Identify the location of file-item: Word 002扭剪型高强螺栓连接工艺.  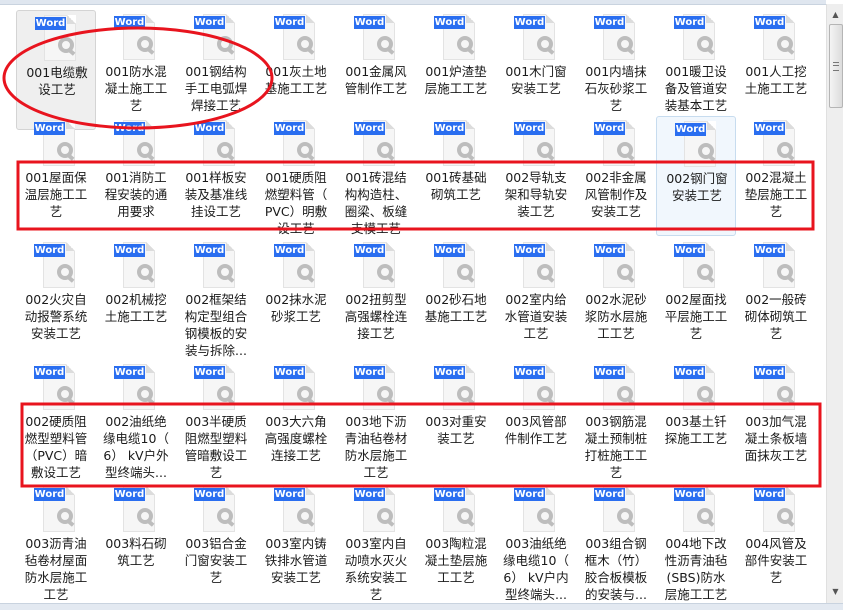
(376, 298).